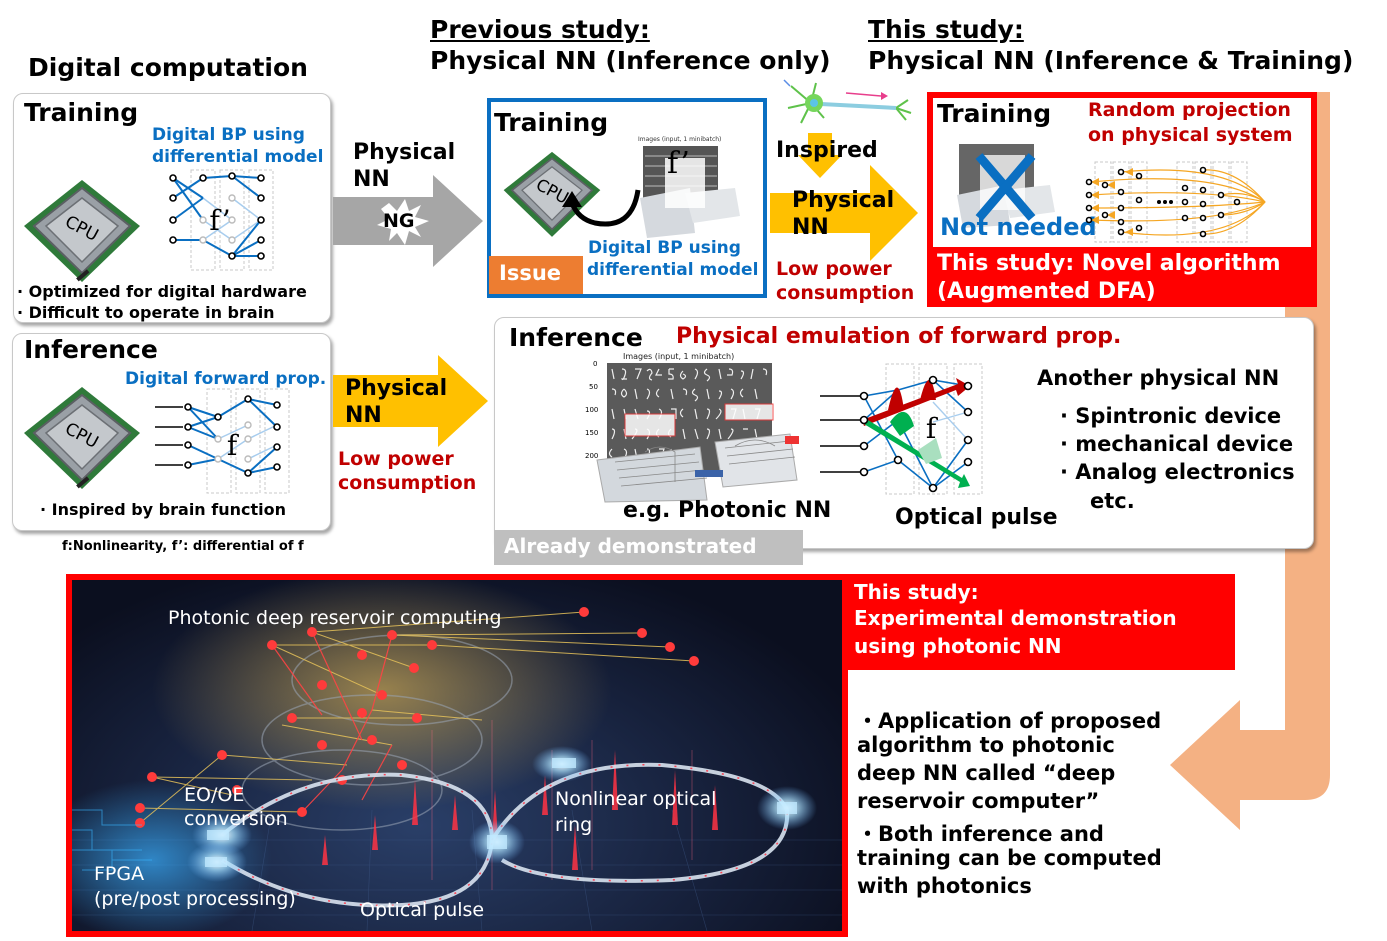  What do you see at coordinates (980, 834) in the screenshot?
I see `demo-bullet-line: ・Both inference and` at bounding box center [980, 834].